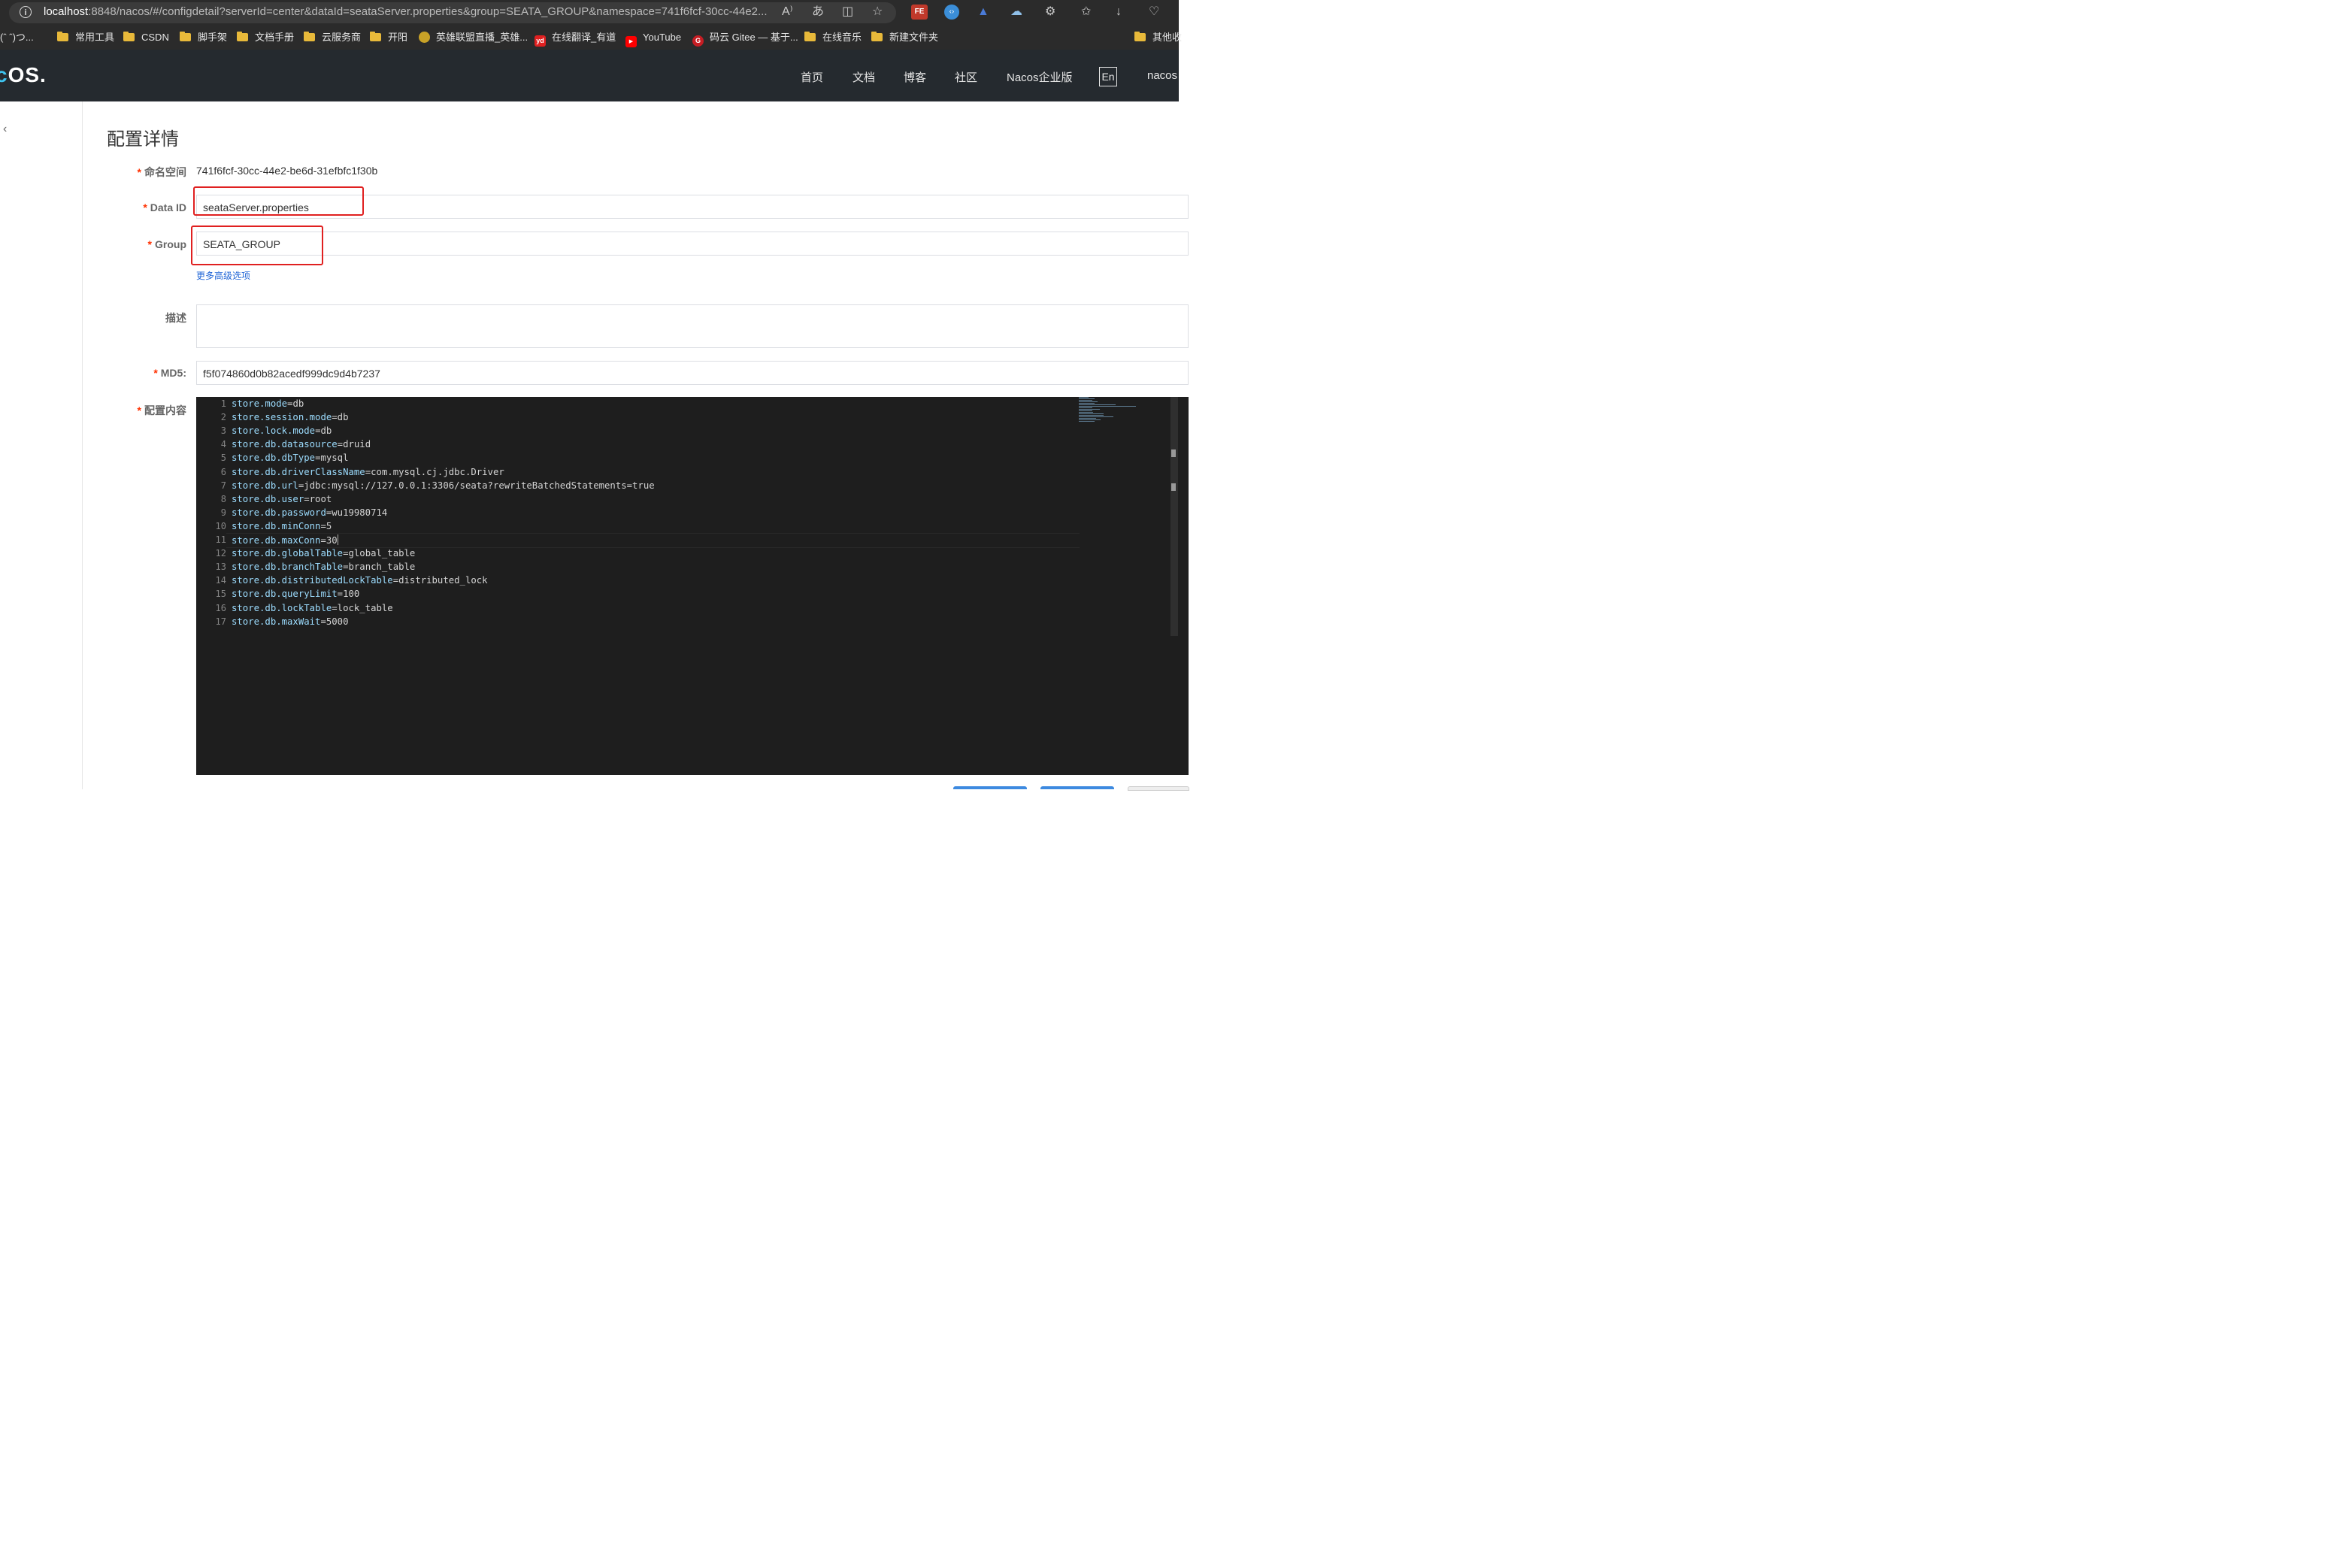 The width and height of the screenshot is (2341, 1568). Describe the element at coordinates (285, 444) in the screenshot. I see `property-key: store.db.datasource` at that location.